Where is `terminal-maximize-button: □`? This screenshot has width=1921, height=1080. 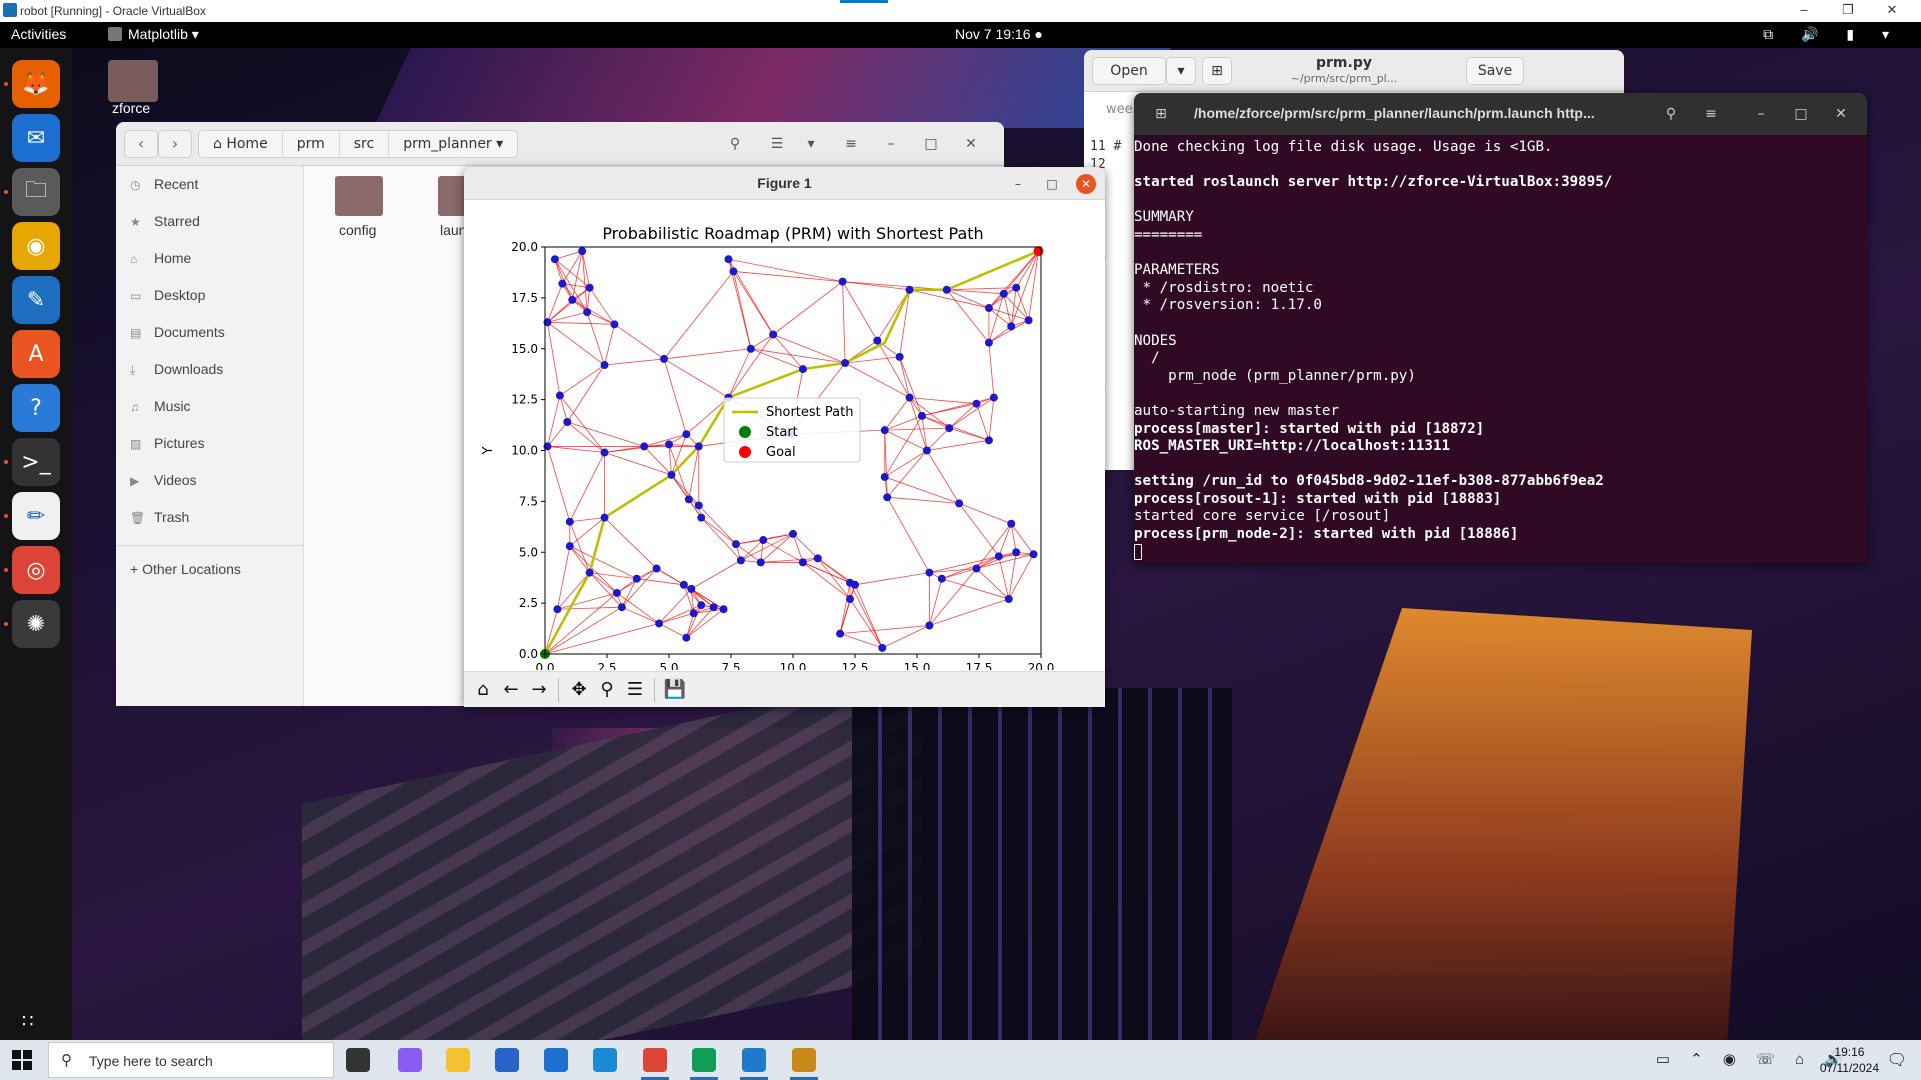 terminal-maximize-button: □ is located at coordinates (1801, 114).